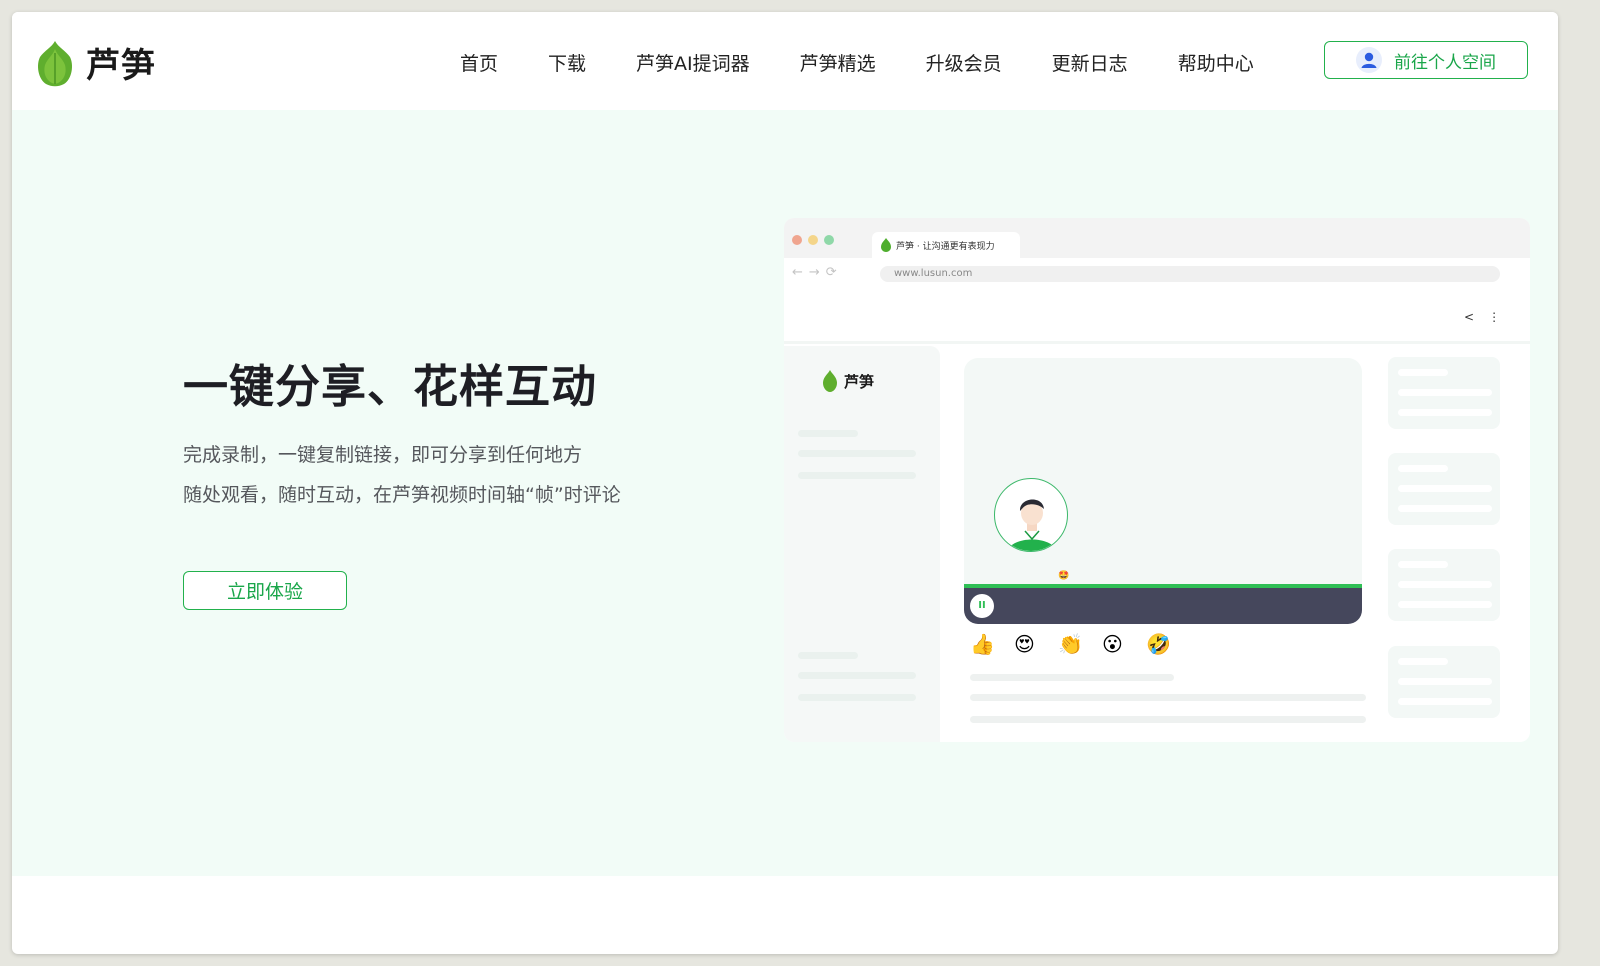 The width and height of the screenshot is (1600, 966). Describe the element at coordinates (964, 62) in the screenshot. I see `nav-upgrade: 升级会员` at that location.